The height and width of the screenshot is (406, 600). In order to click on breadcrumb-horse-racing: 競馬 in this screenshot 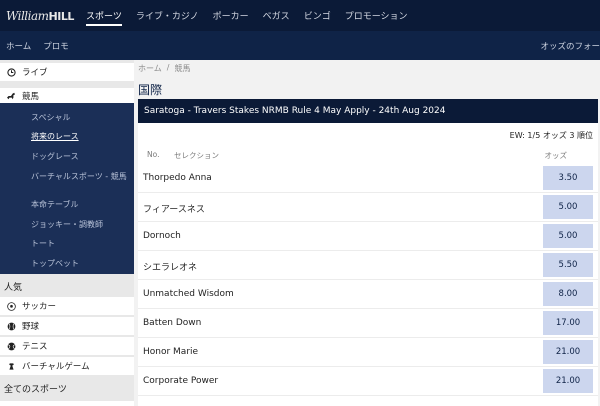, I will do `click(182, 68)`.